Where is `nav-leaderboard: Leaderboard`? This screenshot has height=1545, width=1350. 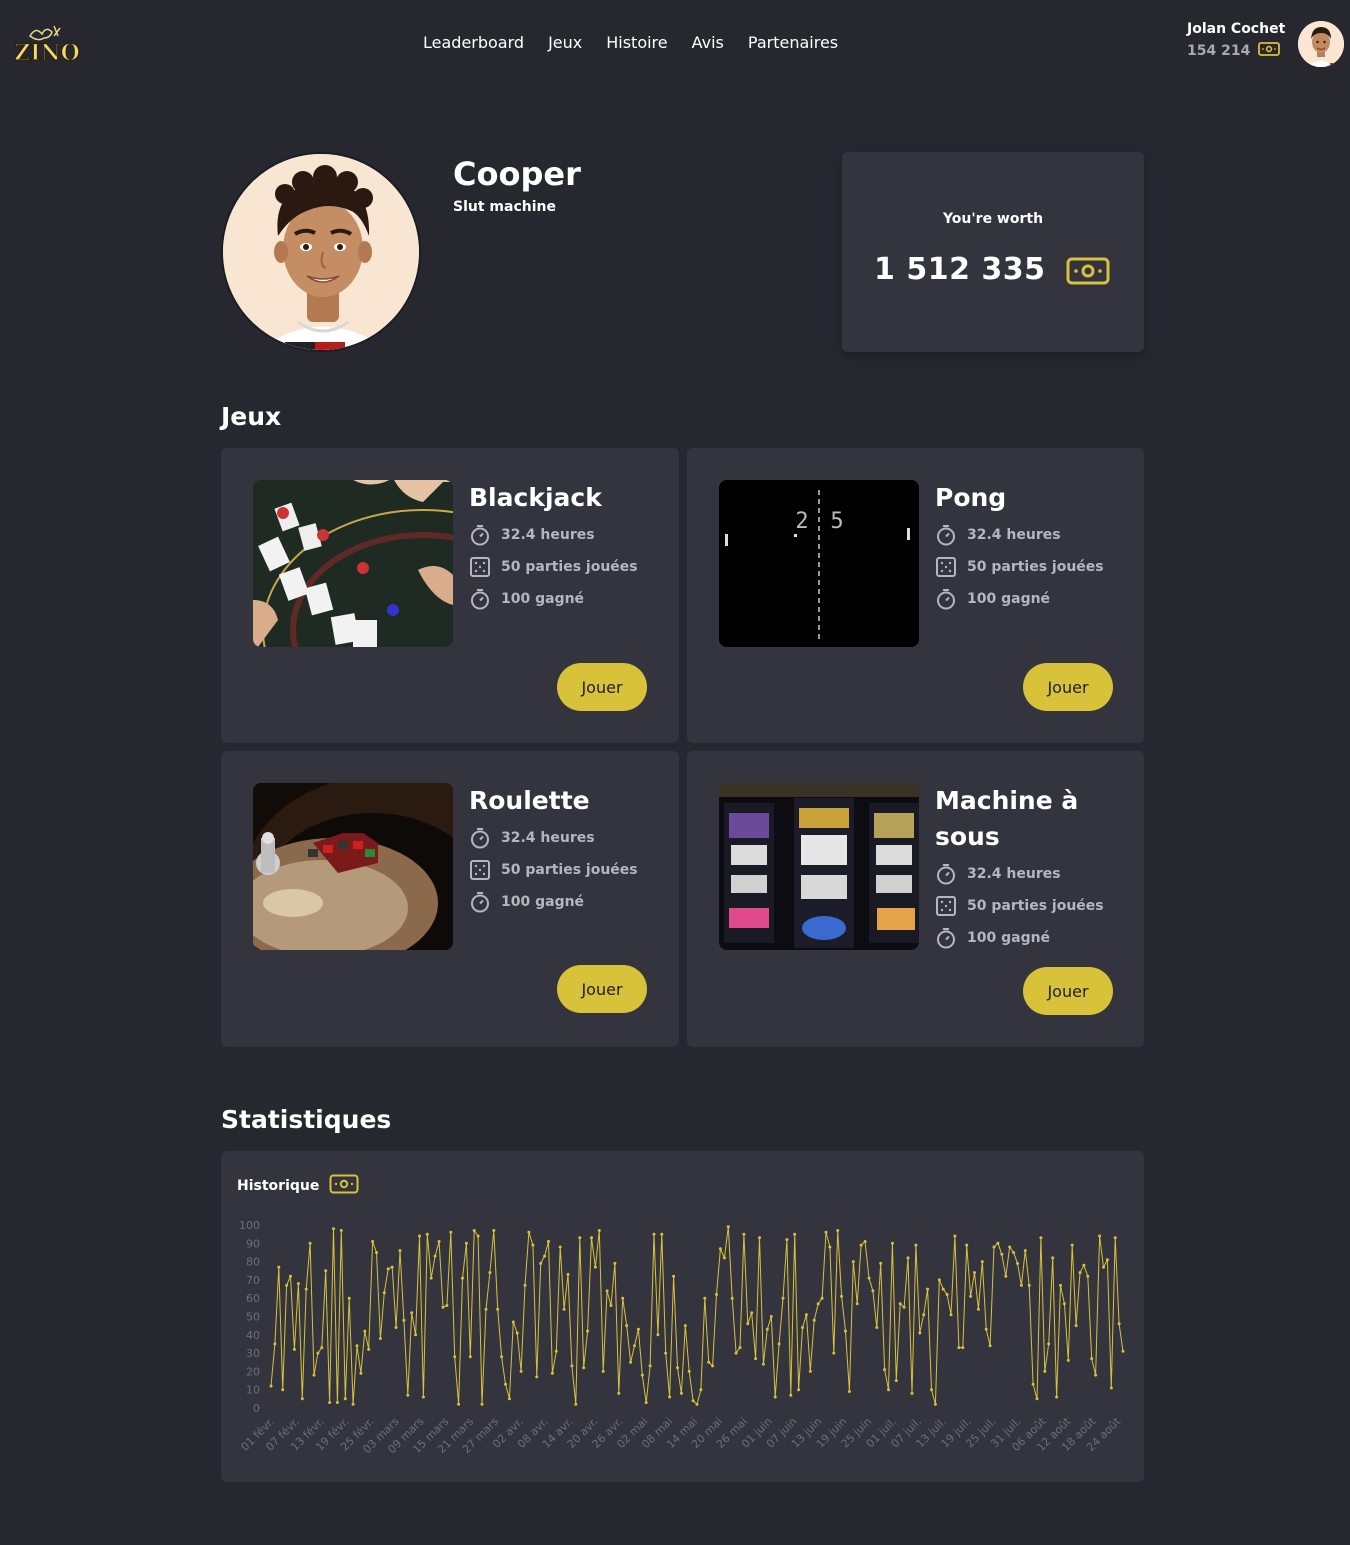
nav-leaderboard: Leaderboard is located at coordinates (473, 42).